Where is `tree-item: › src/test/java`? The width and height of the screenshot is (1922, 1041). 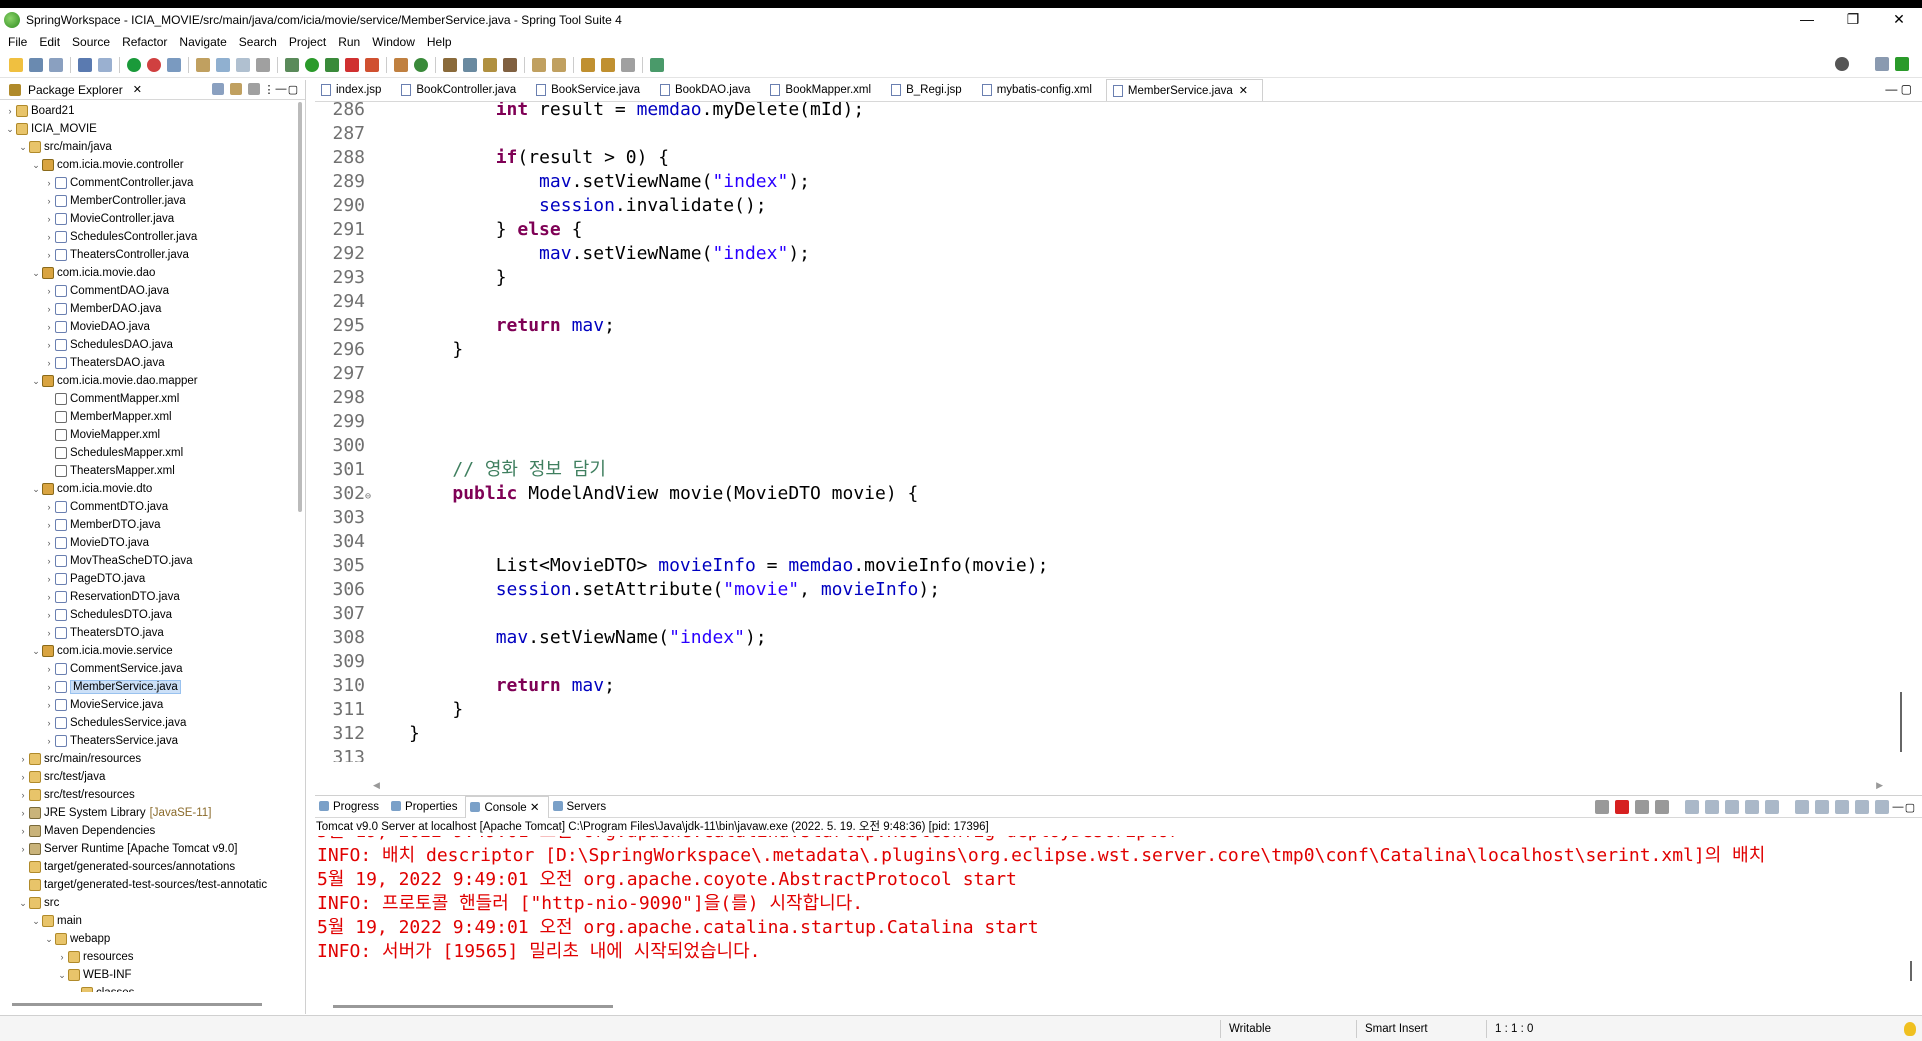 tree-item: › src/test/java is located at coordinates (61, 777).